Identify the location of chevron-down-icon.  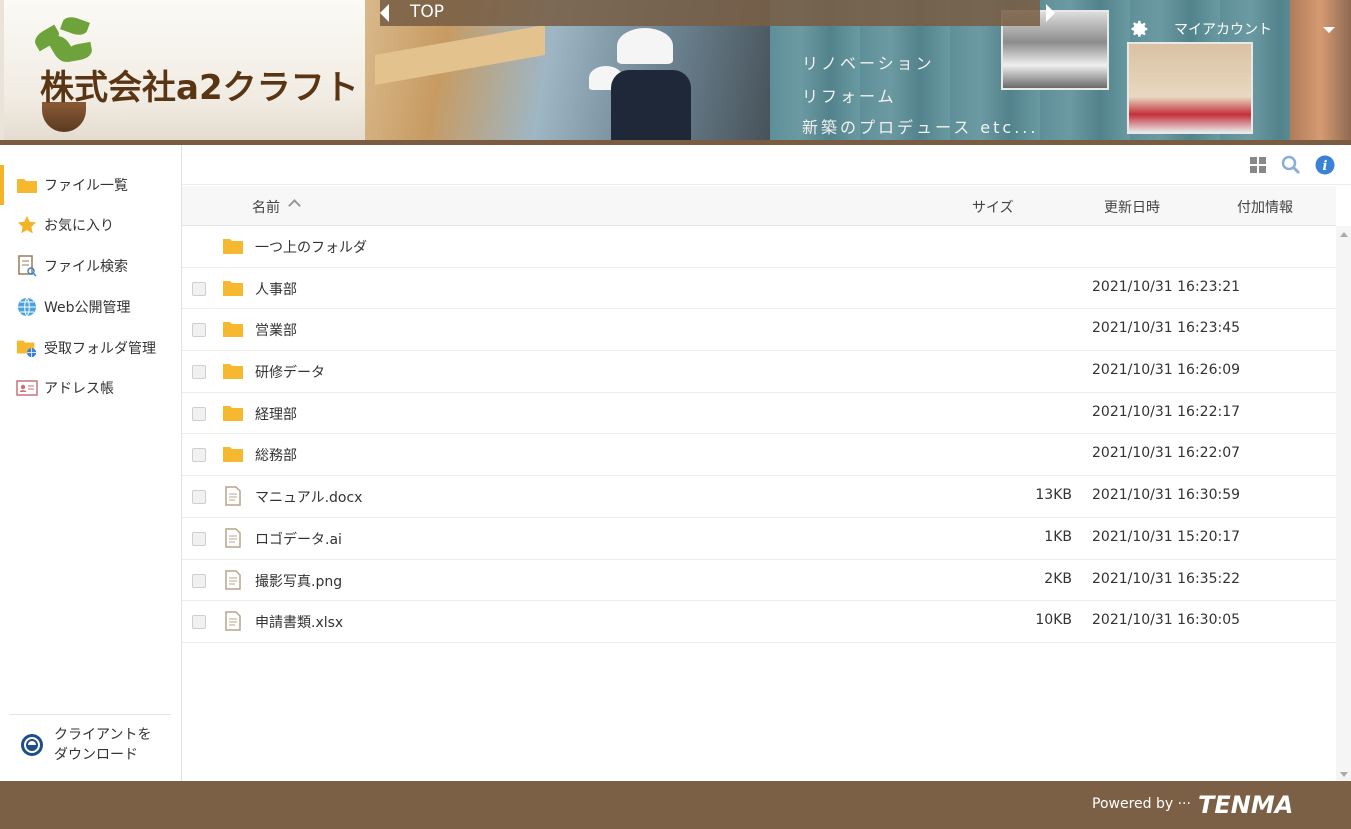
(1329, 30).